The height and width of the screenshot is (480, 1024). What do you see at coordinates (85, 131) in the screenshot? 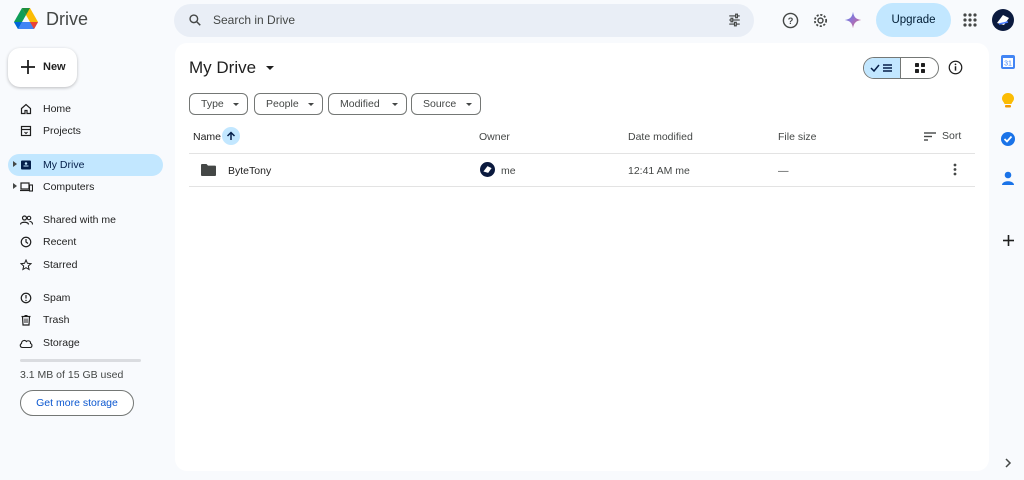
I see `sidebar-item-projects: Projects` at bounding box center [85, 131].